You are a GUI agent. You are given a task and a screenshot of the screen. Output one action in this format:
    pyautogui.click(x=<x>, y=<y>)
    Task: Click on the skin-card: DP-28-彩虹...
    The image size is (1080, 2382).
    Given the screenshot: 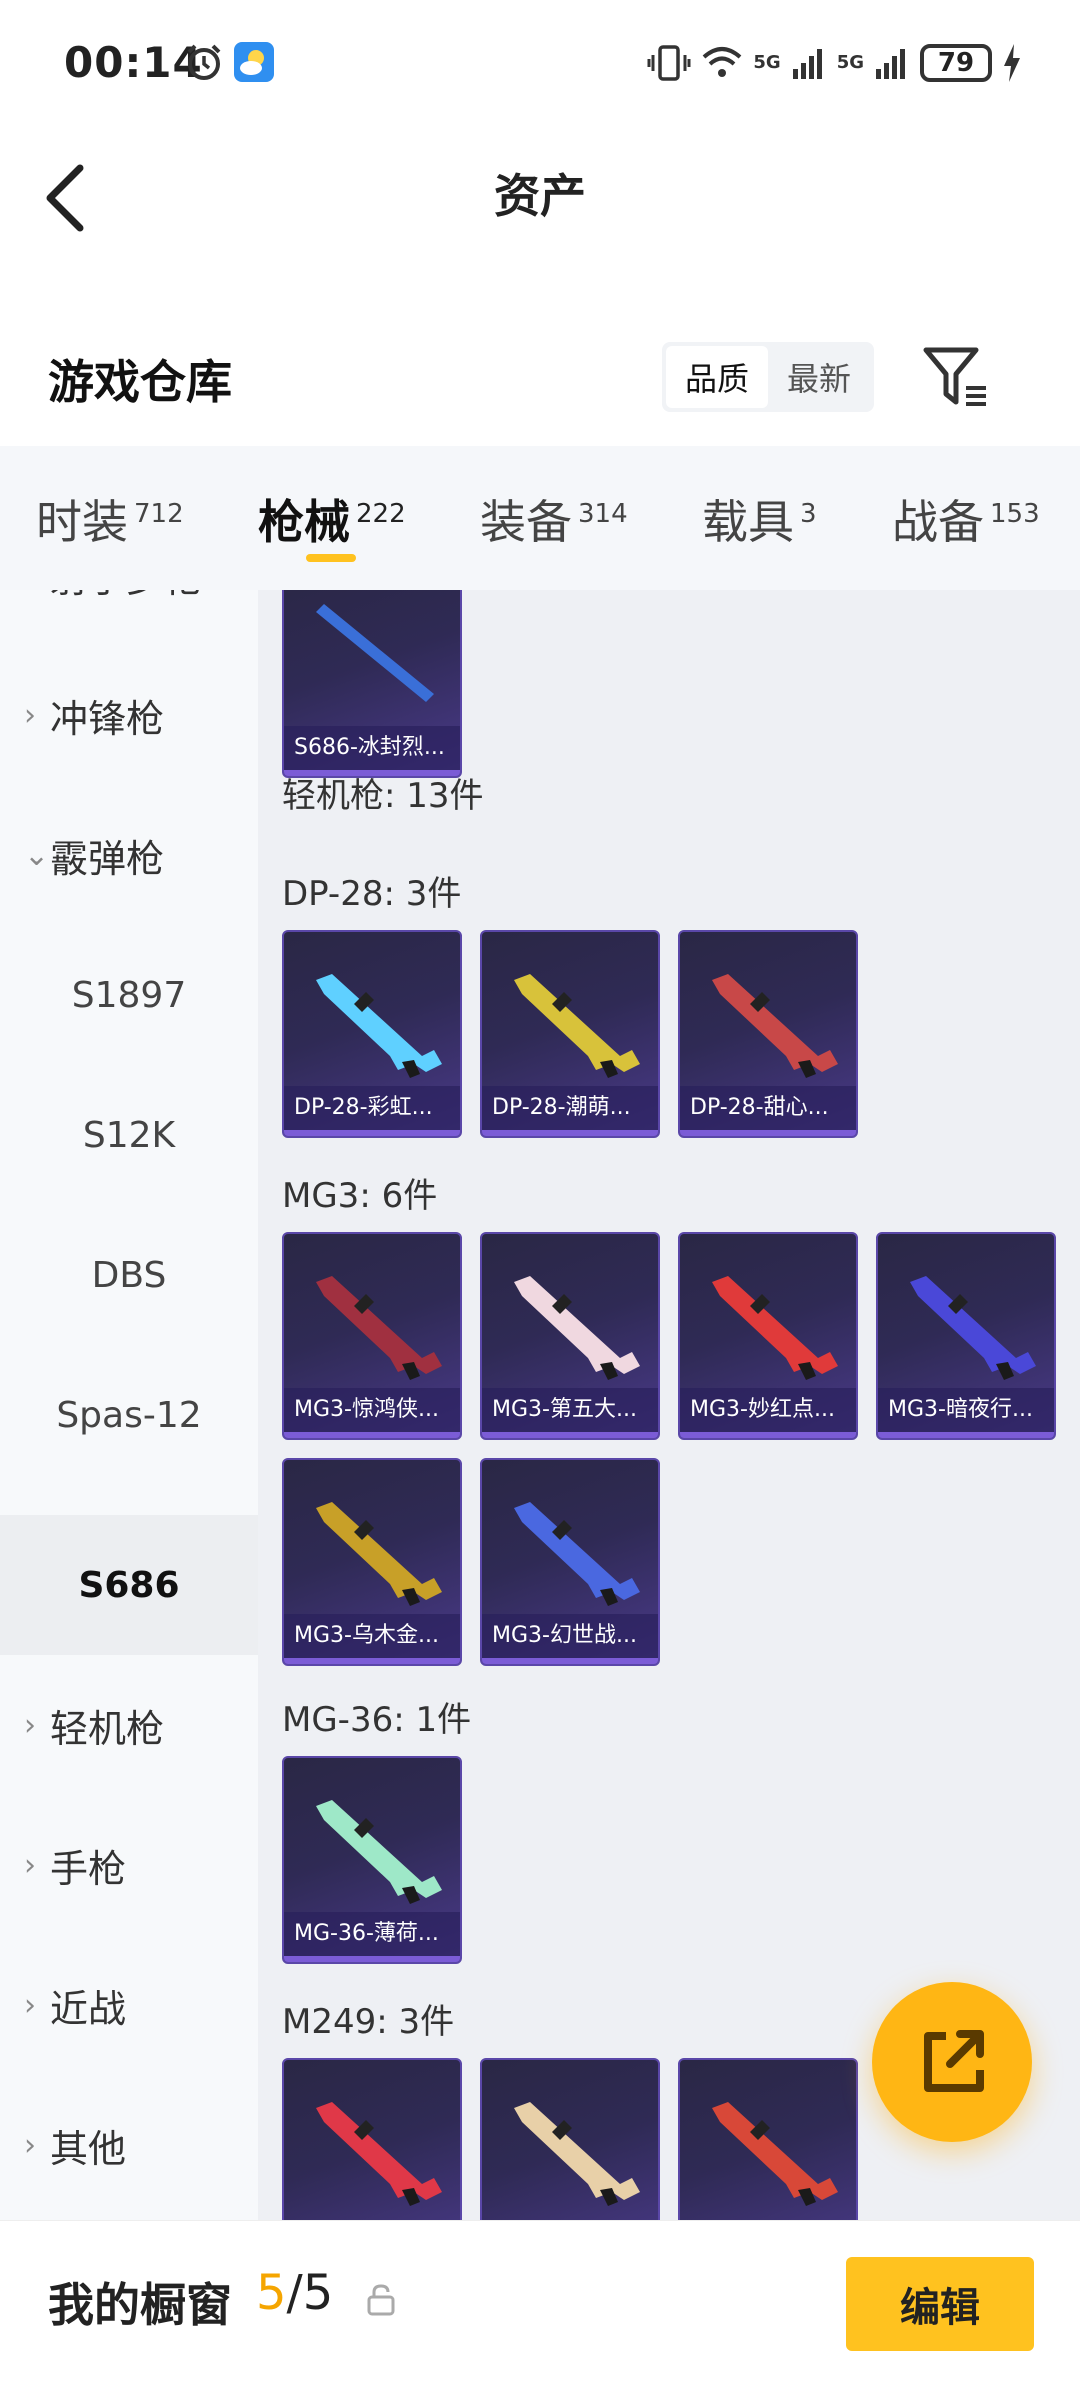 What is the action you would take?
    pyautogui.click(x=372, y=1034)
    